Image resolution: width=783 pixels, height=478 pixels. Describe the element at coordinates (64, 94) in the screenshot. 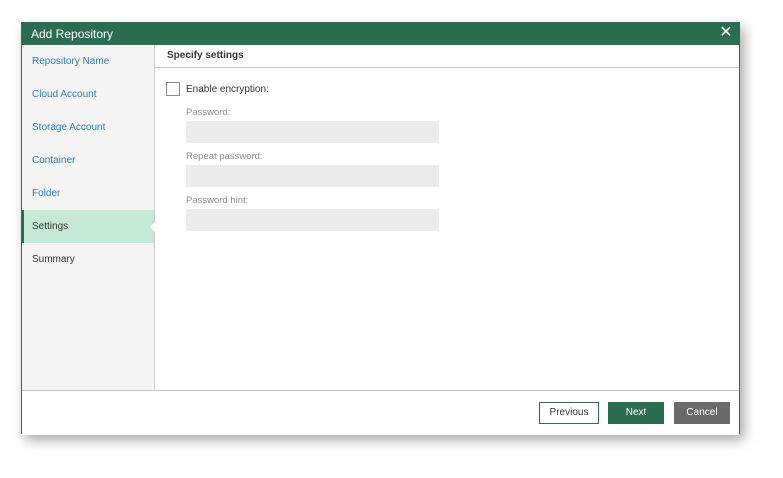

I see `sidebar-item-label: Cloud Account` at that location.